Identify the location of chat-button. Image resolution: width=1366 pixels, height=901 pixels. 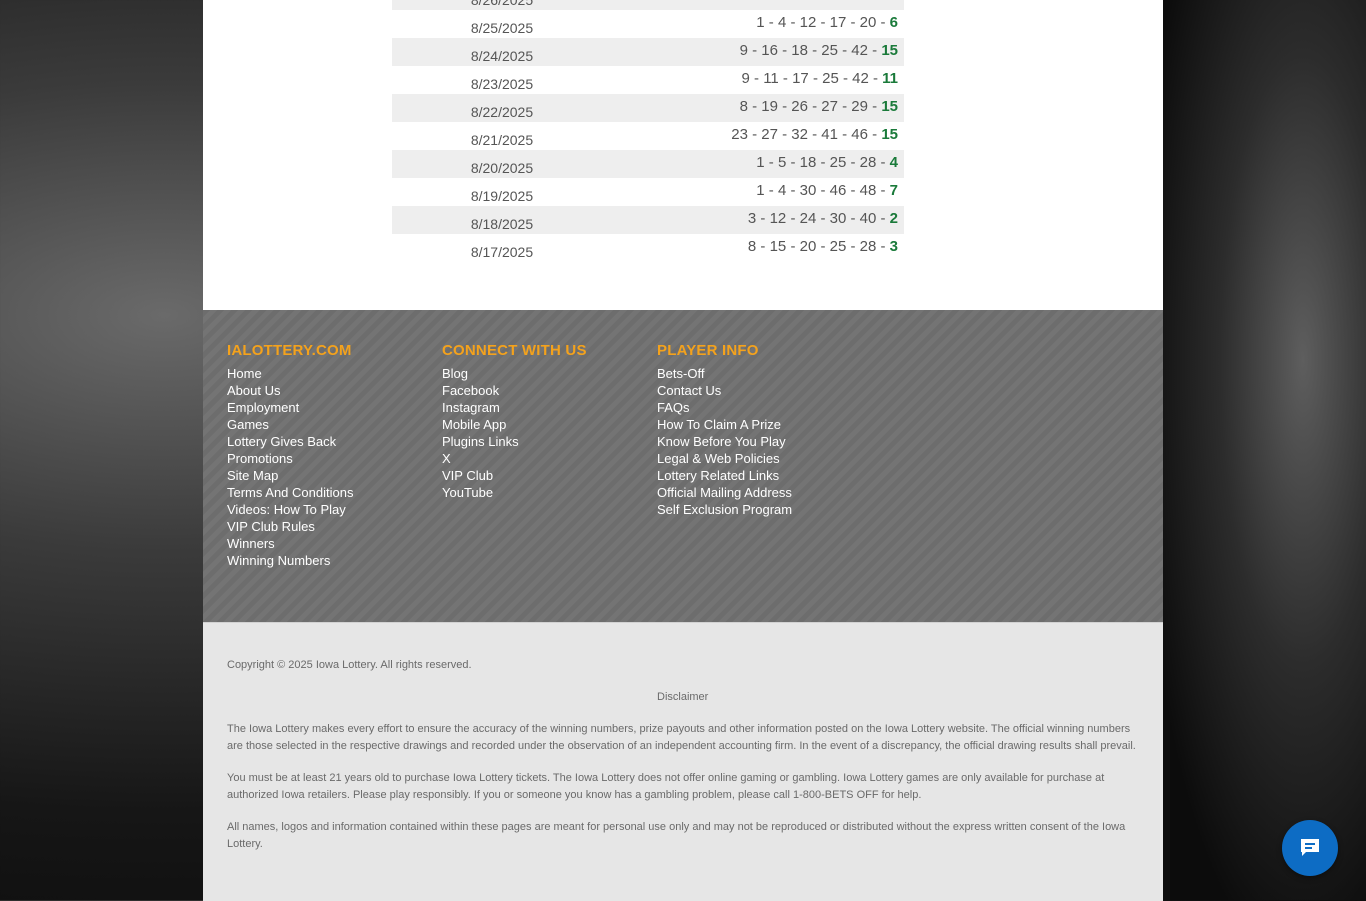
(1310, 848).